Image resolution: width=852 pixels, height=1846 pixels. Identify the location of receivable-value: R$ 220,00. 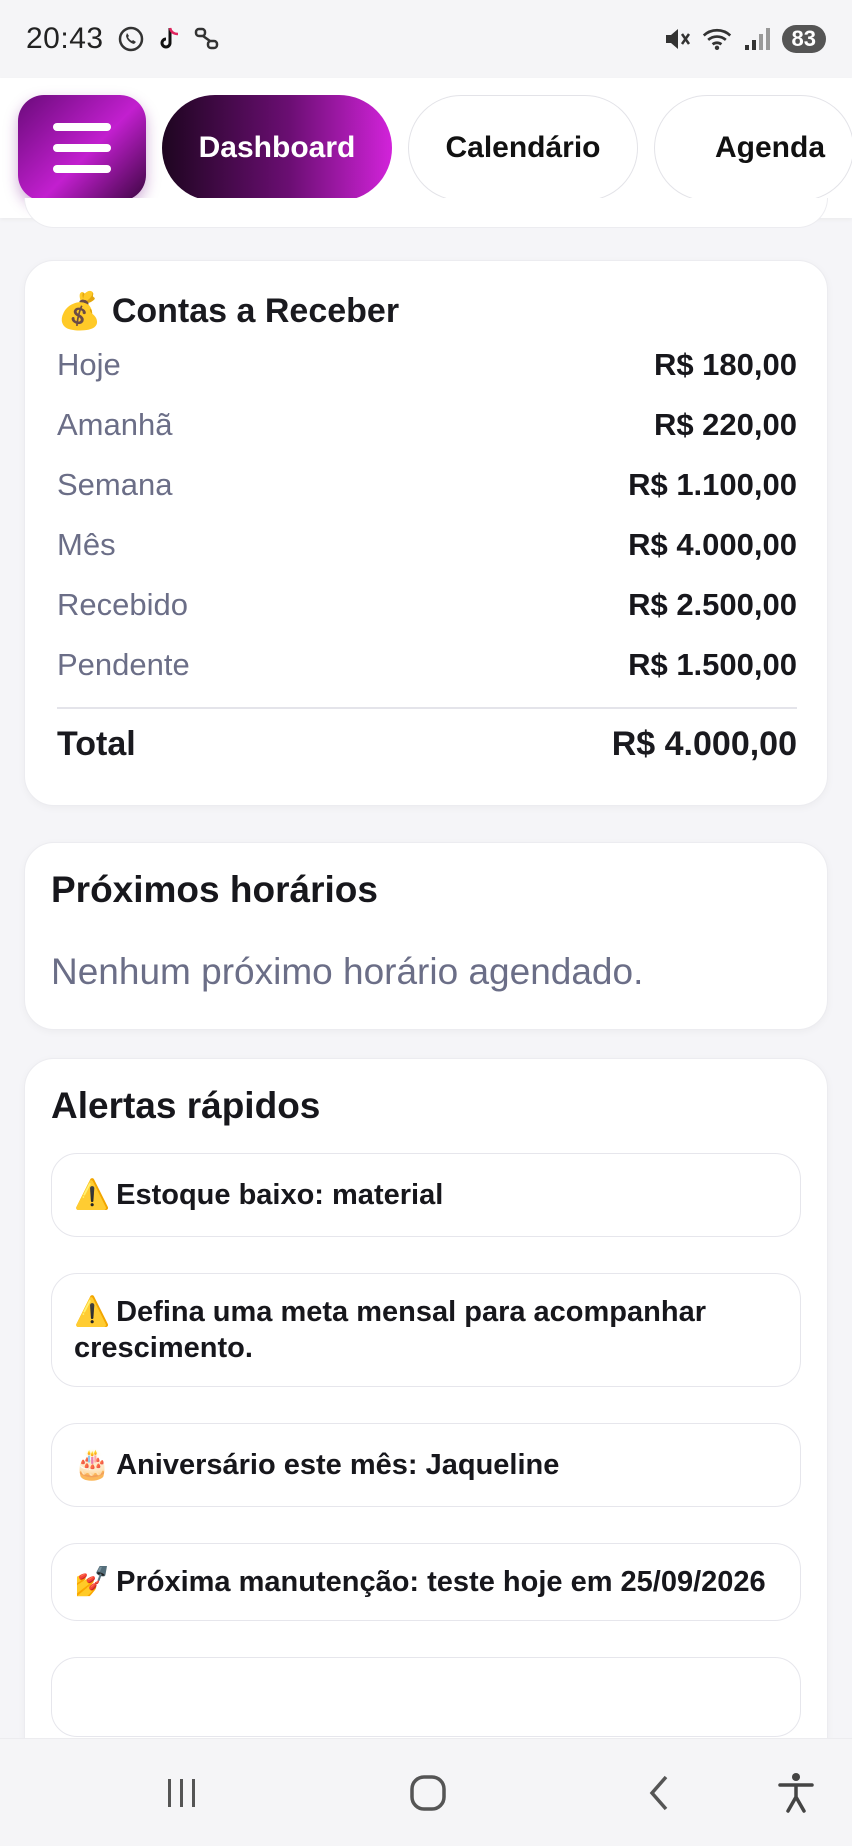
(725, 424).